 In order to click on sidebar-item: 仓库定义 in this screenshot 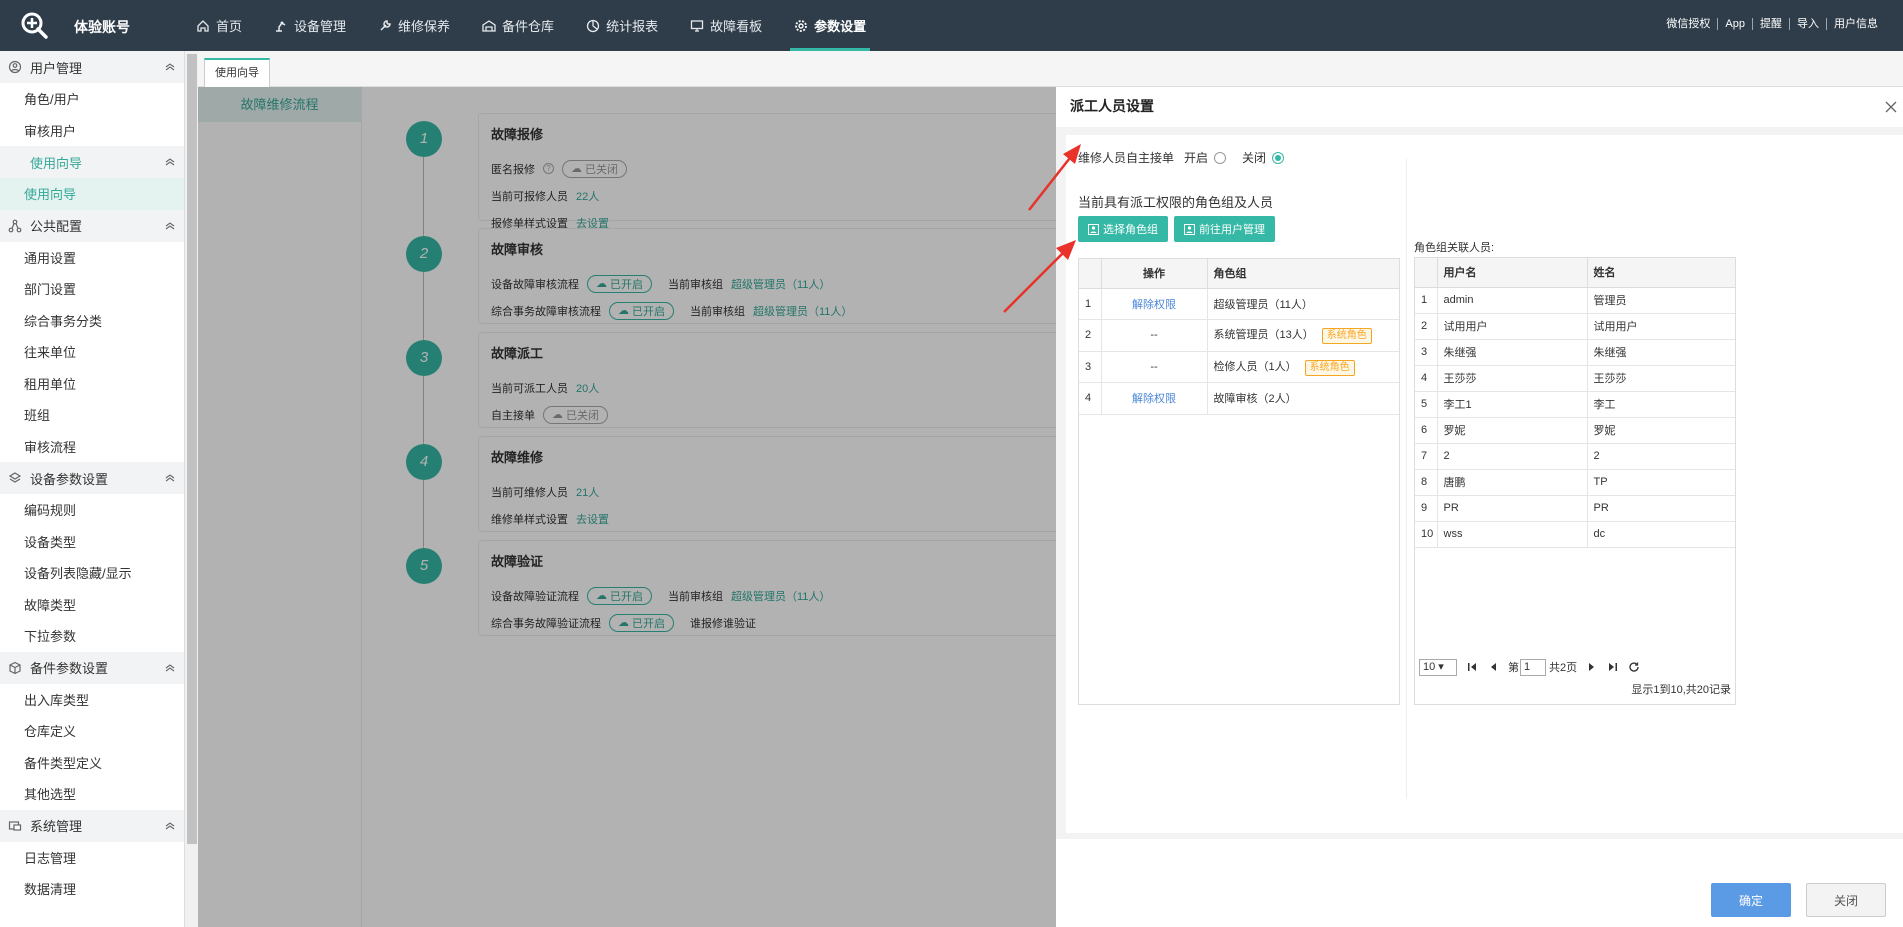, I will do `click(92, 731)`.